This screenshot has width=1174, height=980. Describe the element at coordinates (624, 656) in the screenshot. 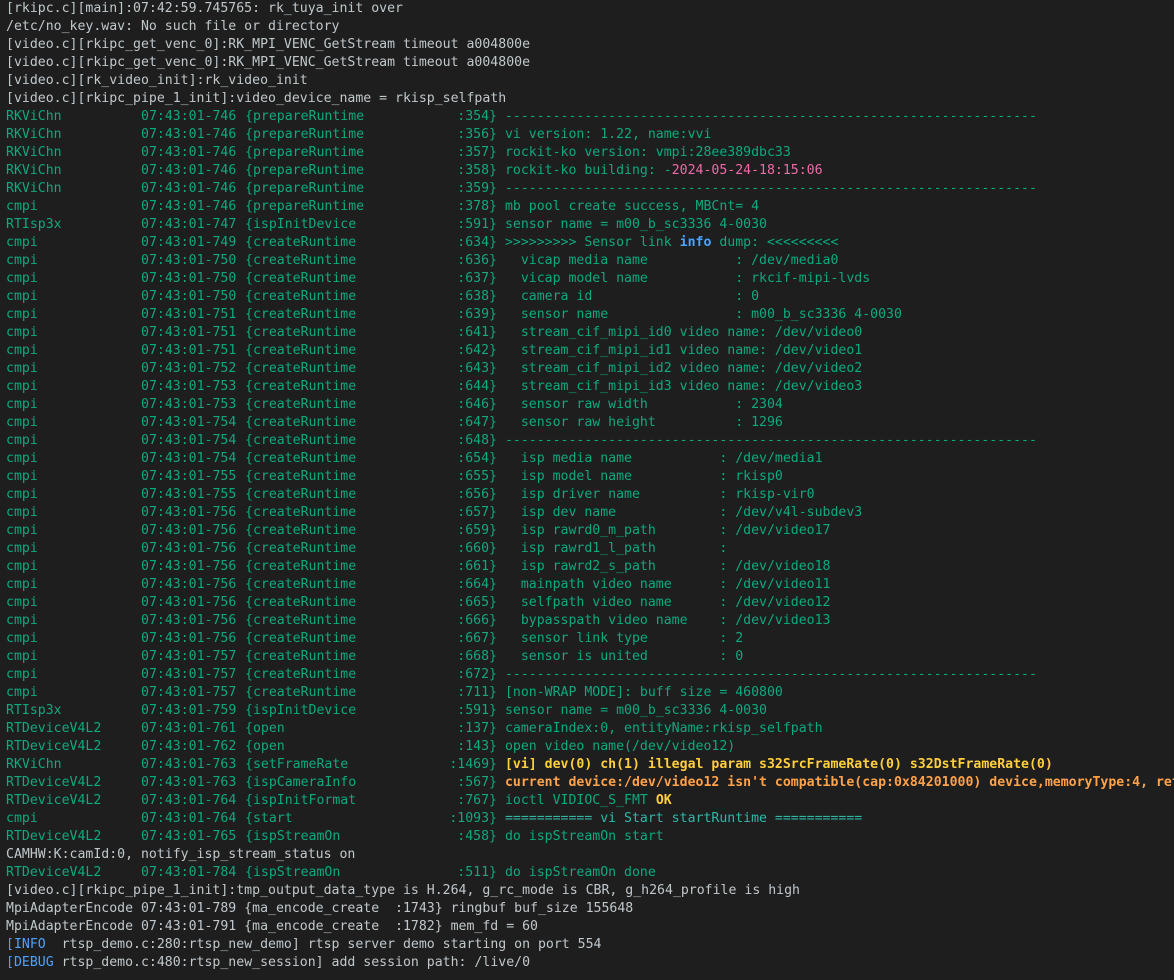

I see `log-message: sensor is united : 0` at that location.